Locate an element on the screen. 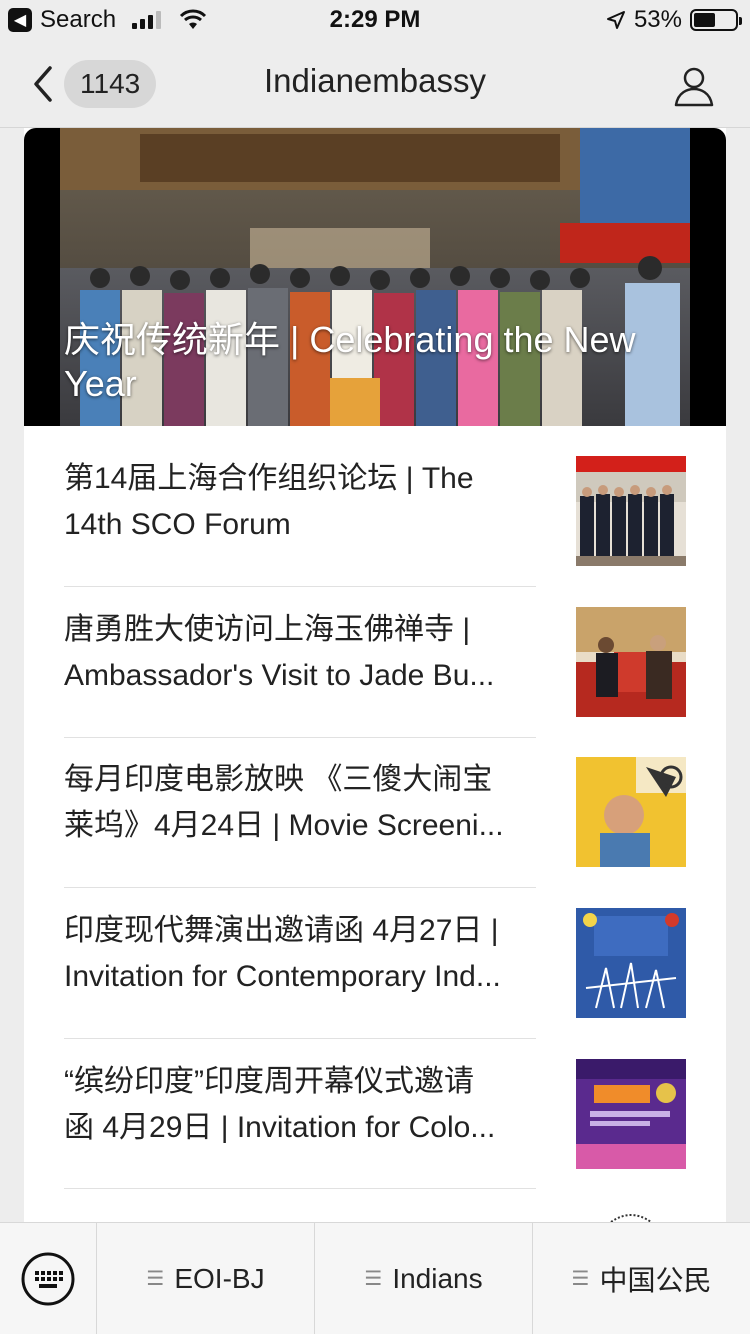  article-title-line-1: 印度现代舞演出邀请函 4月27日 | is located at coordinates (281, 930).